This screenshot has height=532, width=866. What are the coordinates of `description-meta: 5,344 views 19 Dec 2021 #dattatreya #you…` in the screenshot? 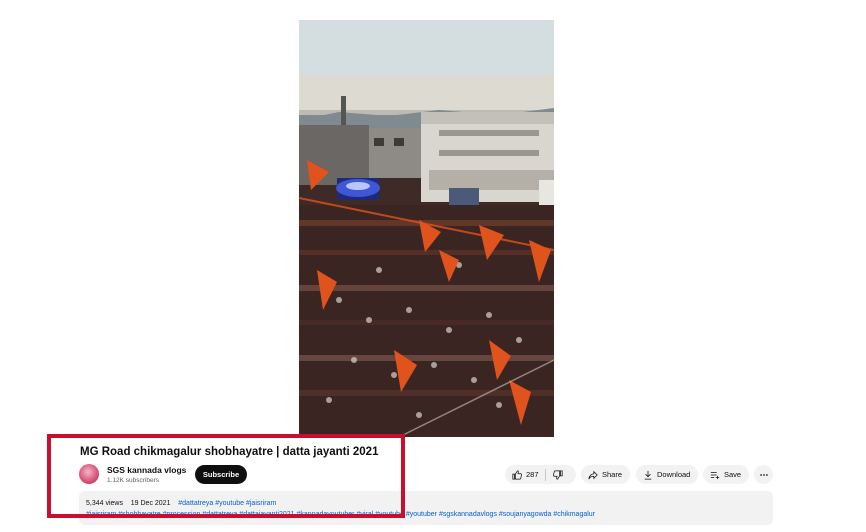 It's located at (181, 503).